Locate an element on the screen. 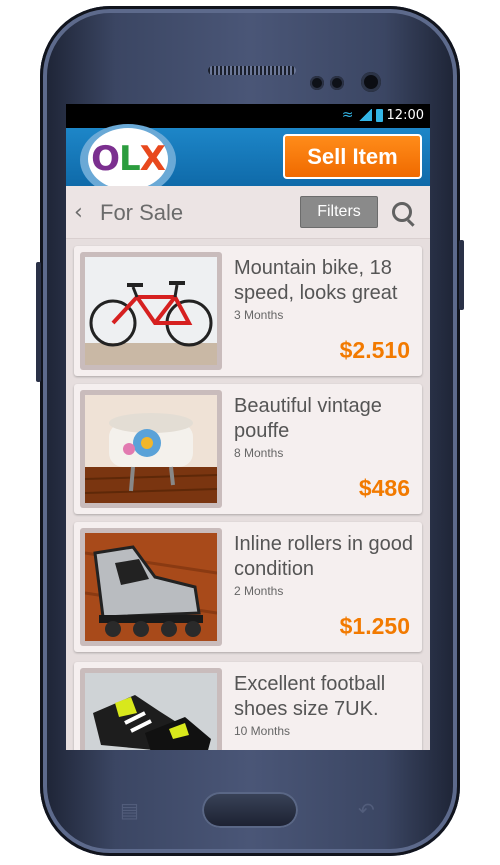  pouffe-image is located at coordinates (151, 449).